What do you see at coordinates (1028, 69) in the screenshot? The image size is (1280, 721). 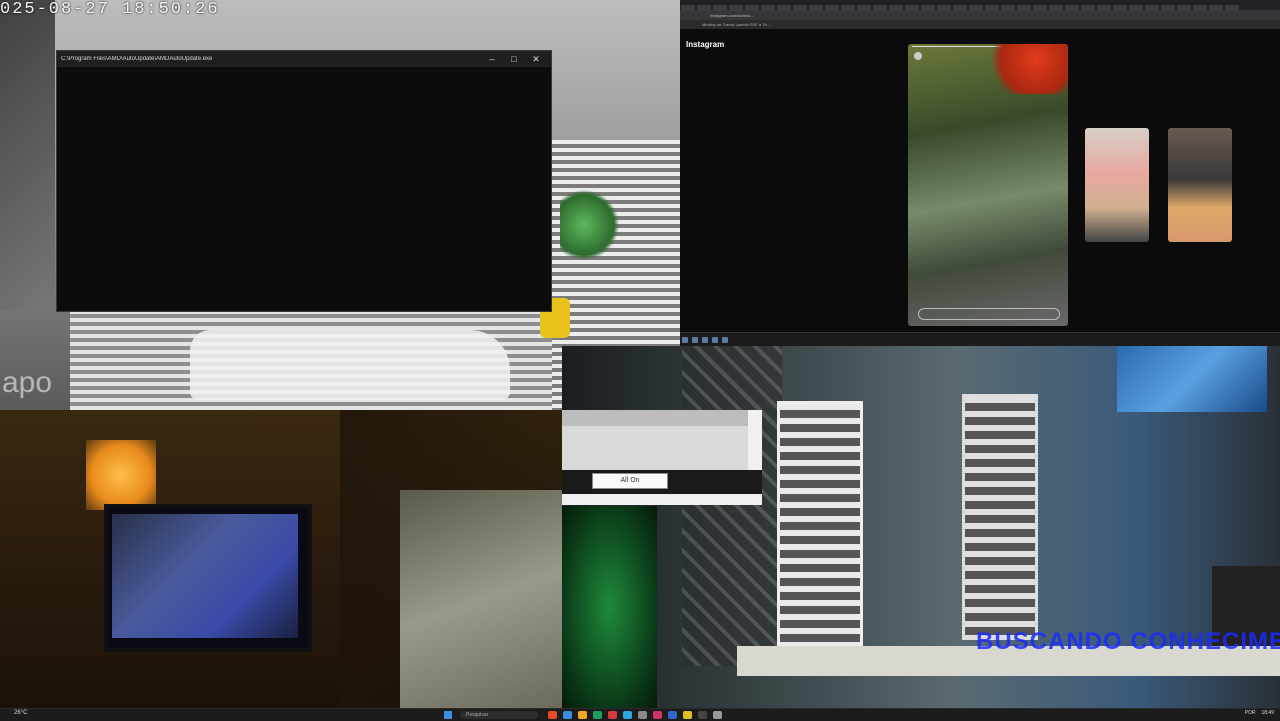 I see `story-image-detail` at bounding box center [1028, 69].